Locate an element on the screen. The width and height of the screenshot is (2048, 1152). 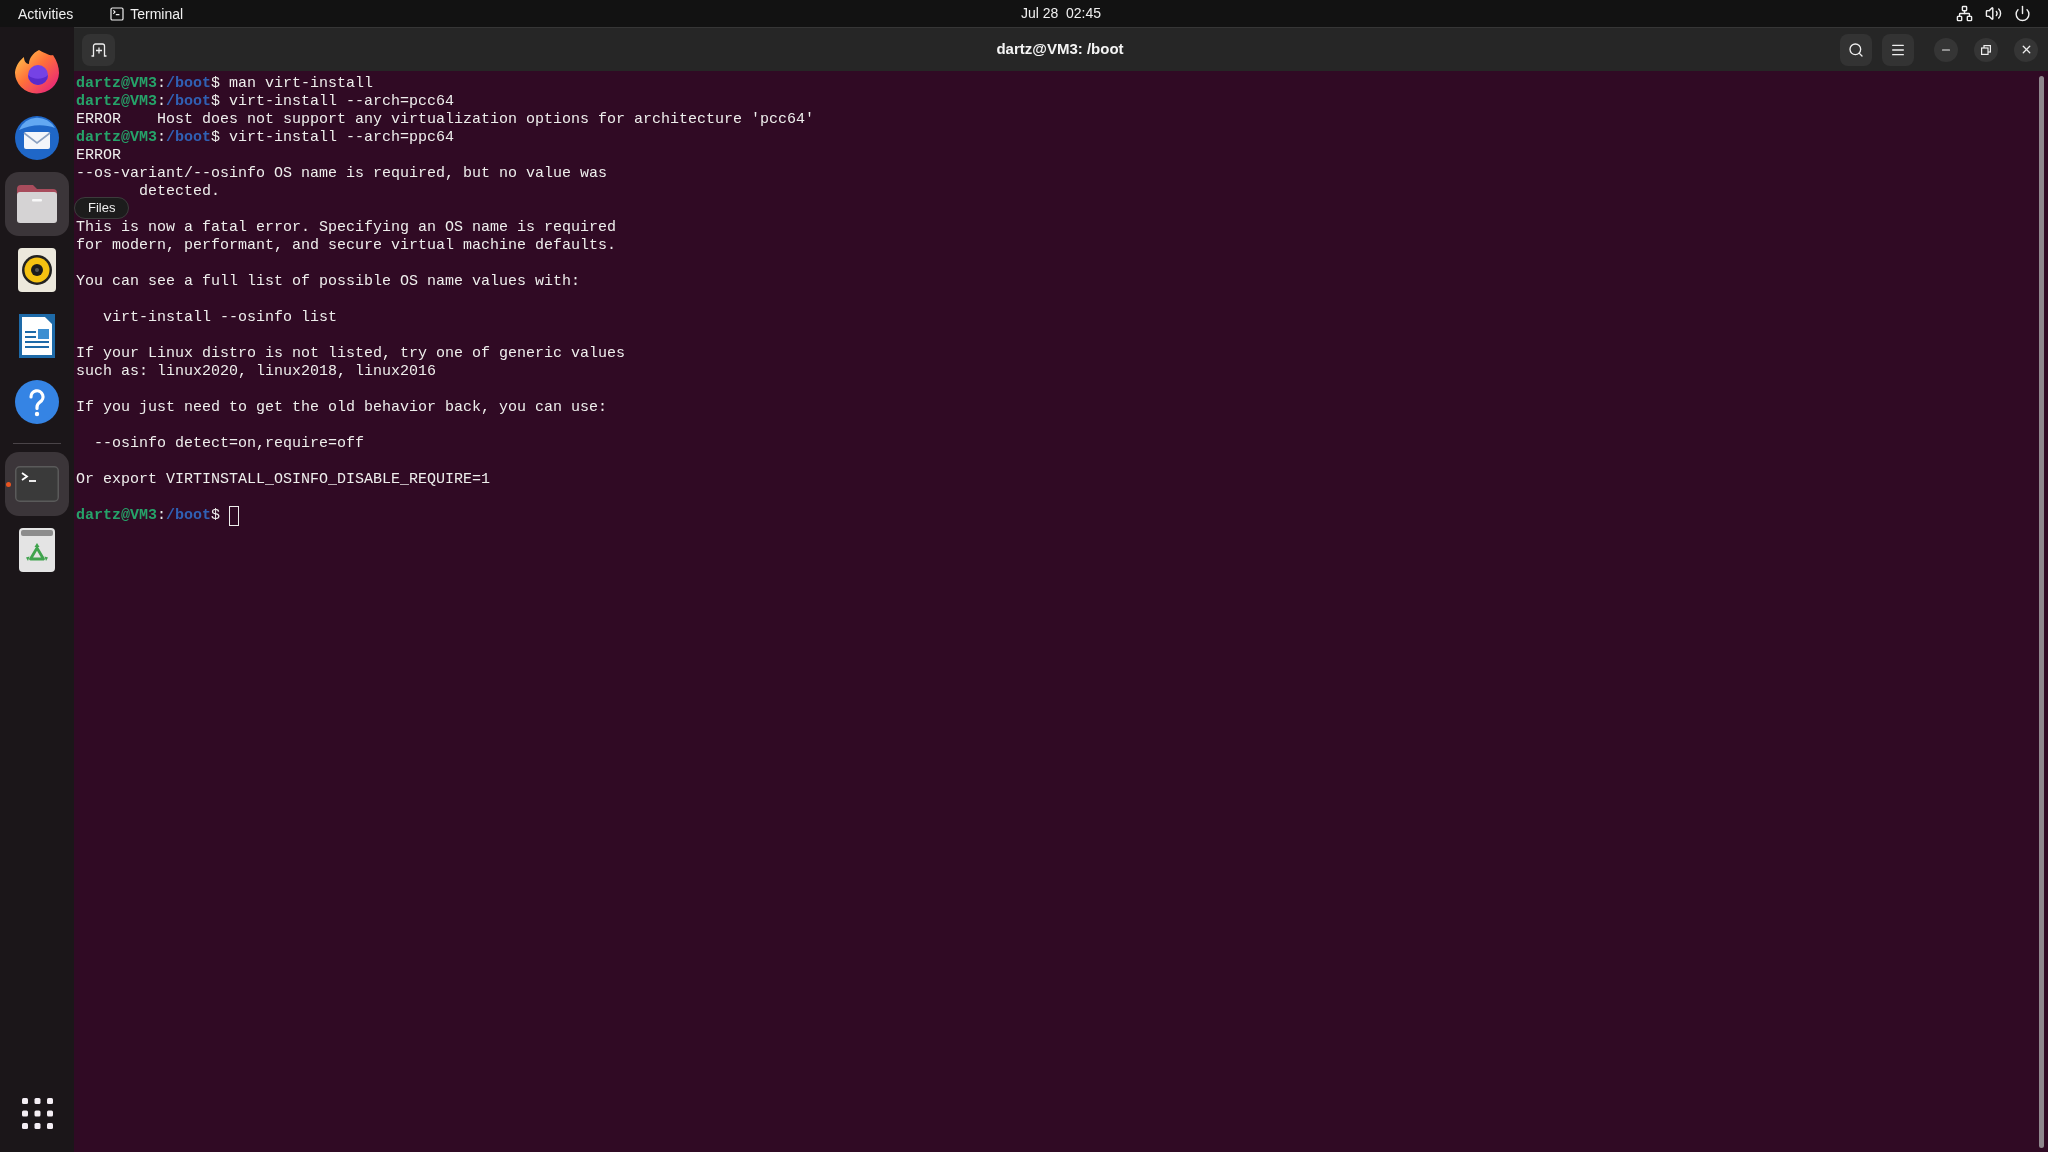
activities-button: Activities is located at coordinates (46, 13).